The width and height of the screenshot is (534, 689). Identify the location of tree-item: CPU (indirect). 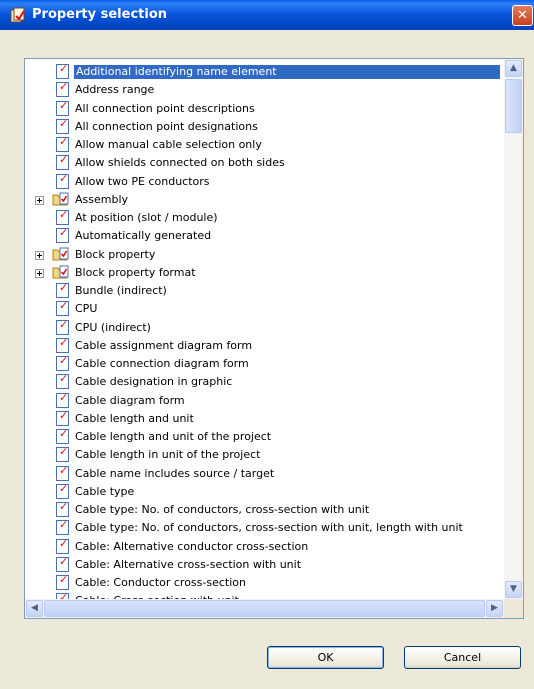
(264, 327).